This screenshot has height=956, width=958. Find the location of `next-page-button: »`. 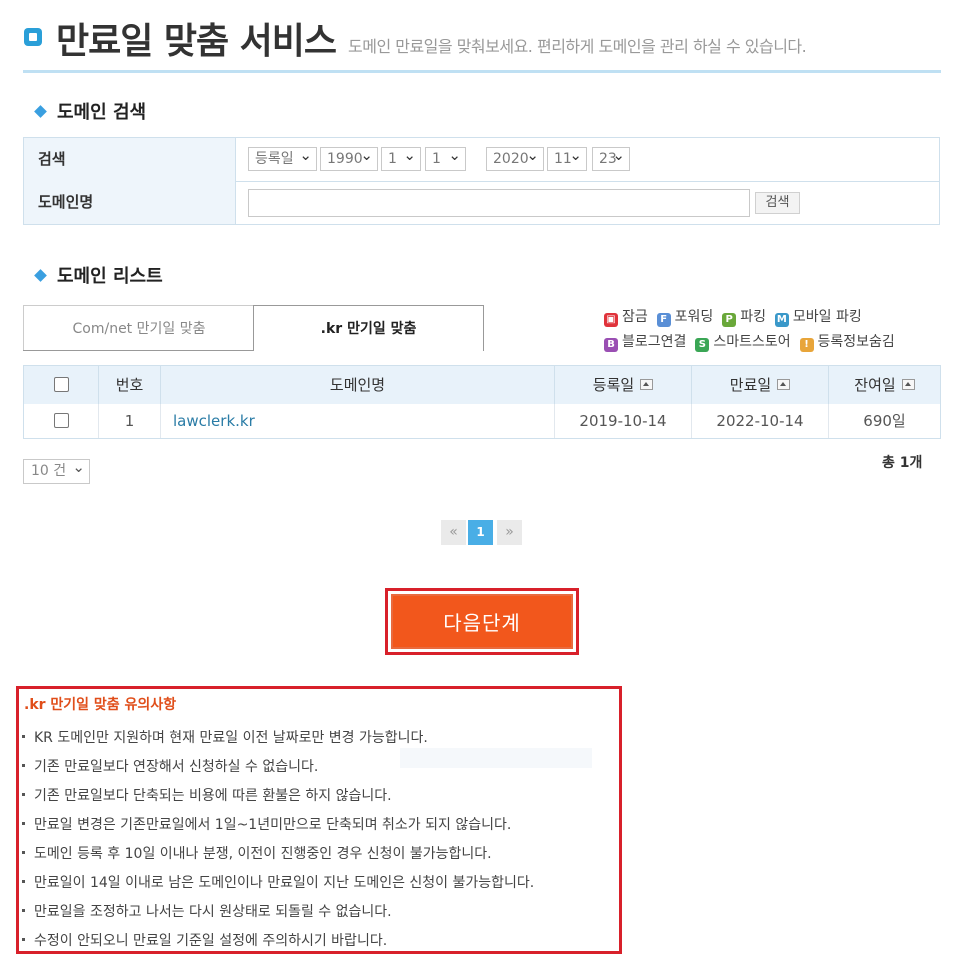

next-page-button: » is located at coordinates (509, 532).